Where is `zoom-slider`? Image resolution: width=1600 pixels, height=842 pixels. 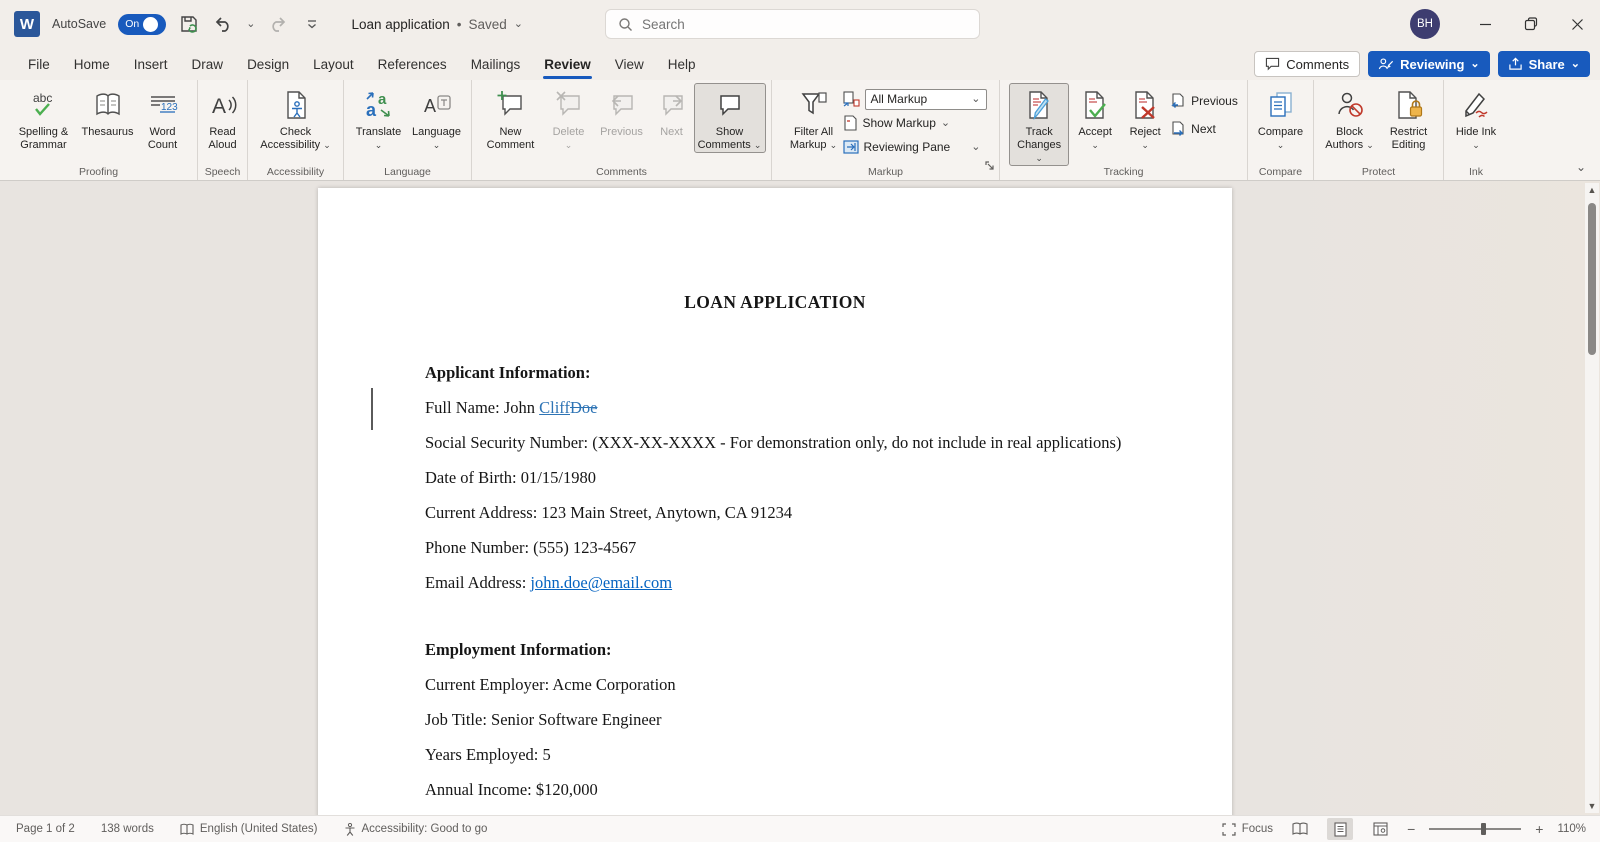 zoom-slider is located at coordinates (1475, 829).